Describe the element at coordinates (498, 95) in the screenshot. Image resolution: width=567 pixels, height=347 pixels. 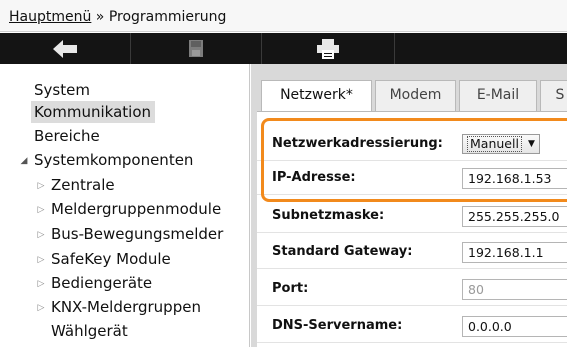
I see `tab-email: E-Mail` at that location.